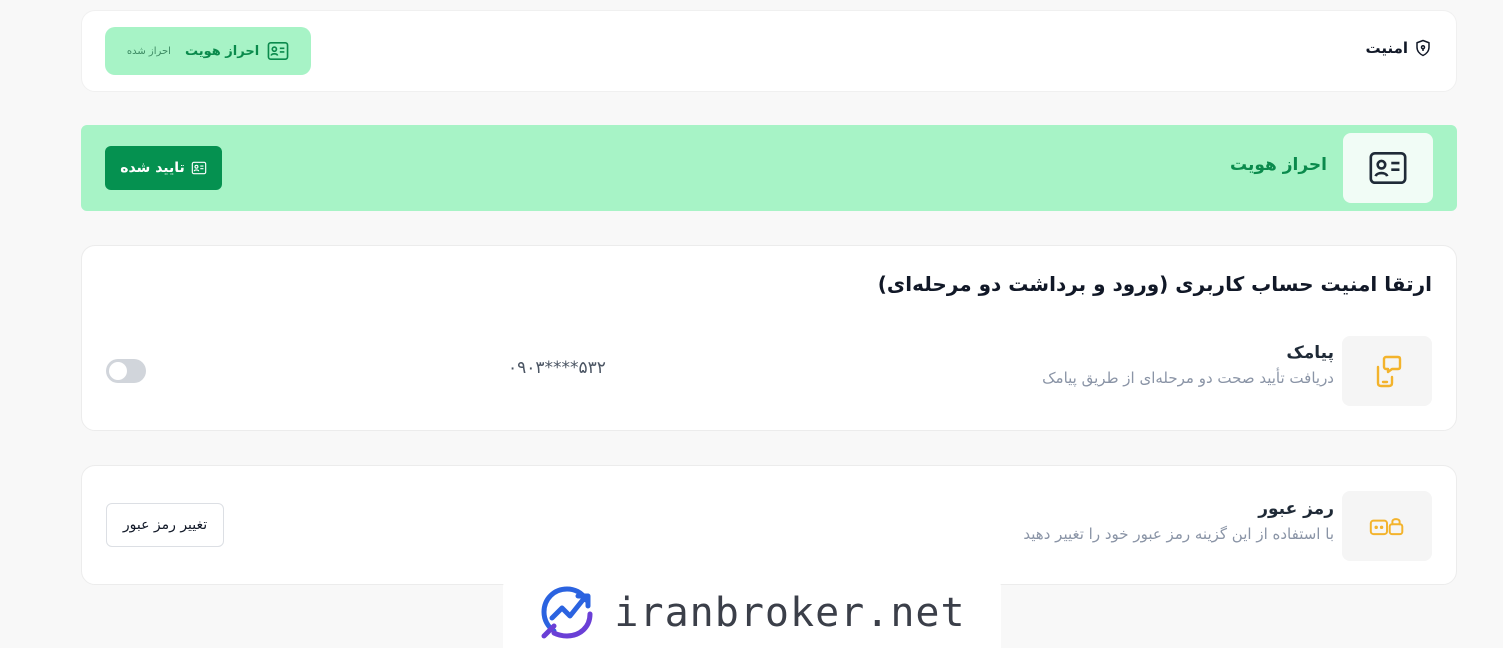  I want to click on kyc-banner-icon-box, so click(1388, 168).